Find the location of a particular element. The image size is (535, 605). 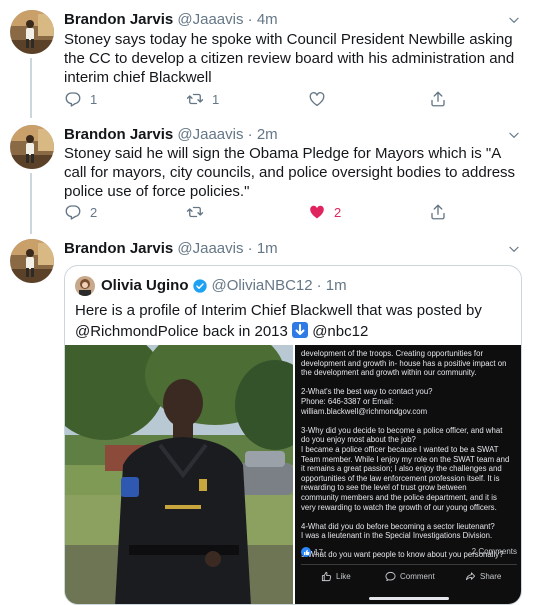

reaction-count: 17 is located at coordinates (318, 552).